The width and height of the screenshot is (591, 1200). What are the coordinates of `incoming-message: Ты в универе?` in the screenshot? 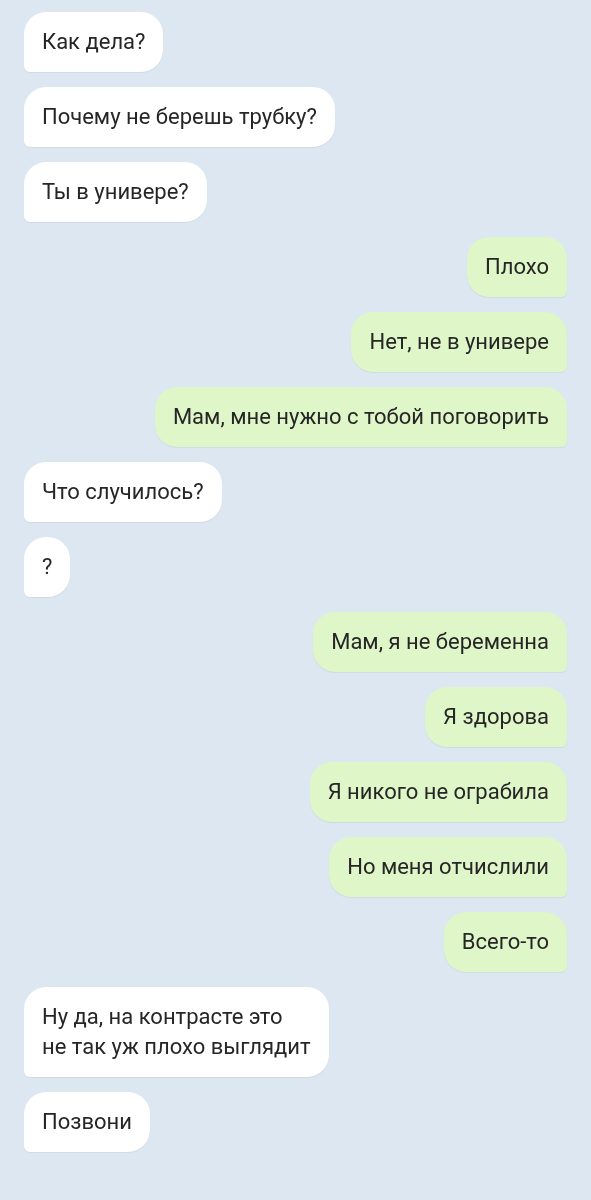 It's located at (115, 192).